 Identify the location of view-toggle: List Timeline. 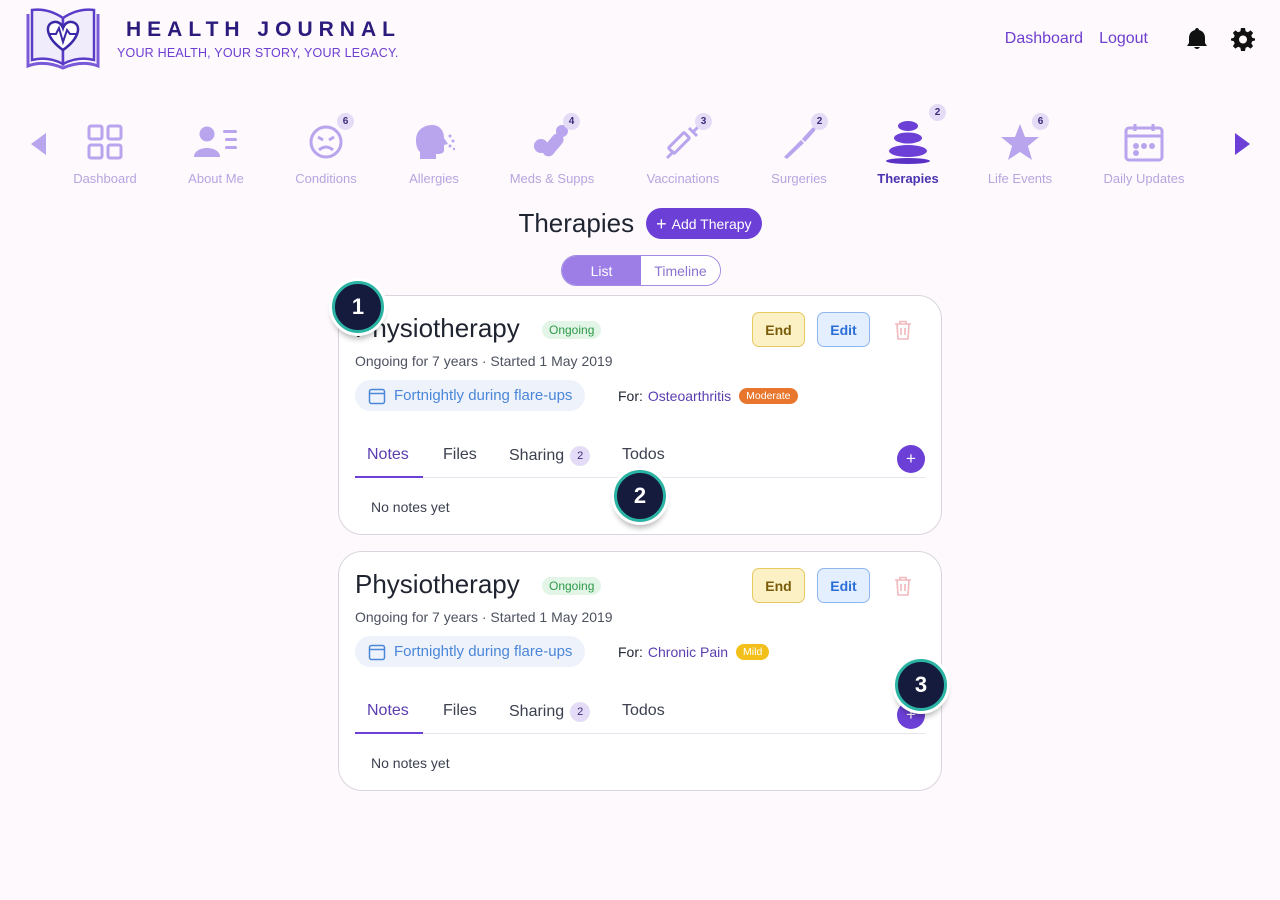
(641, 270).